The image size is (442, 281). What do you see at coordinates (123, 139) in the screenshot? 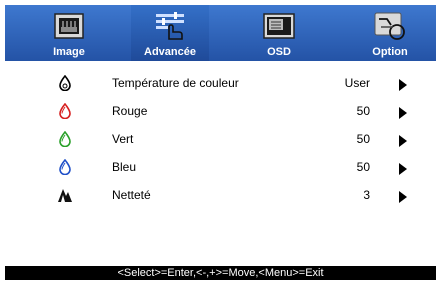
I see `menu-item-label: Vert` at bounding box center [123, 139].